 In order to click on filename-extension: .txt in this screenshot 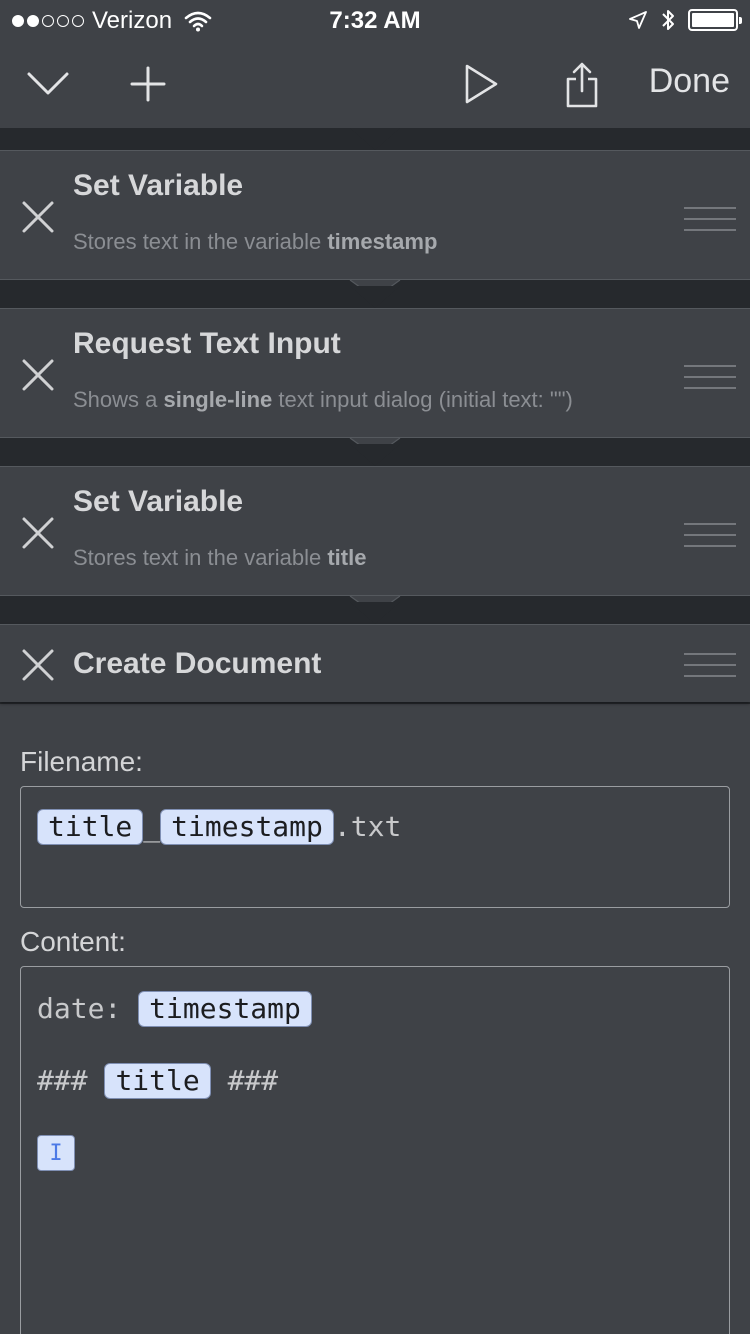, I will do `click(367, 826)`.